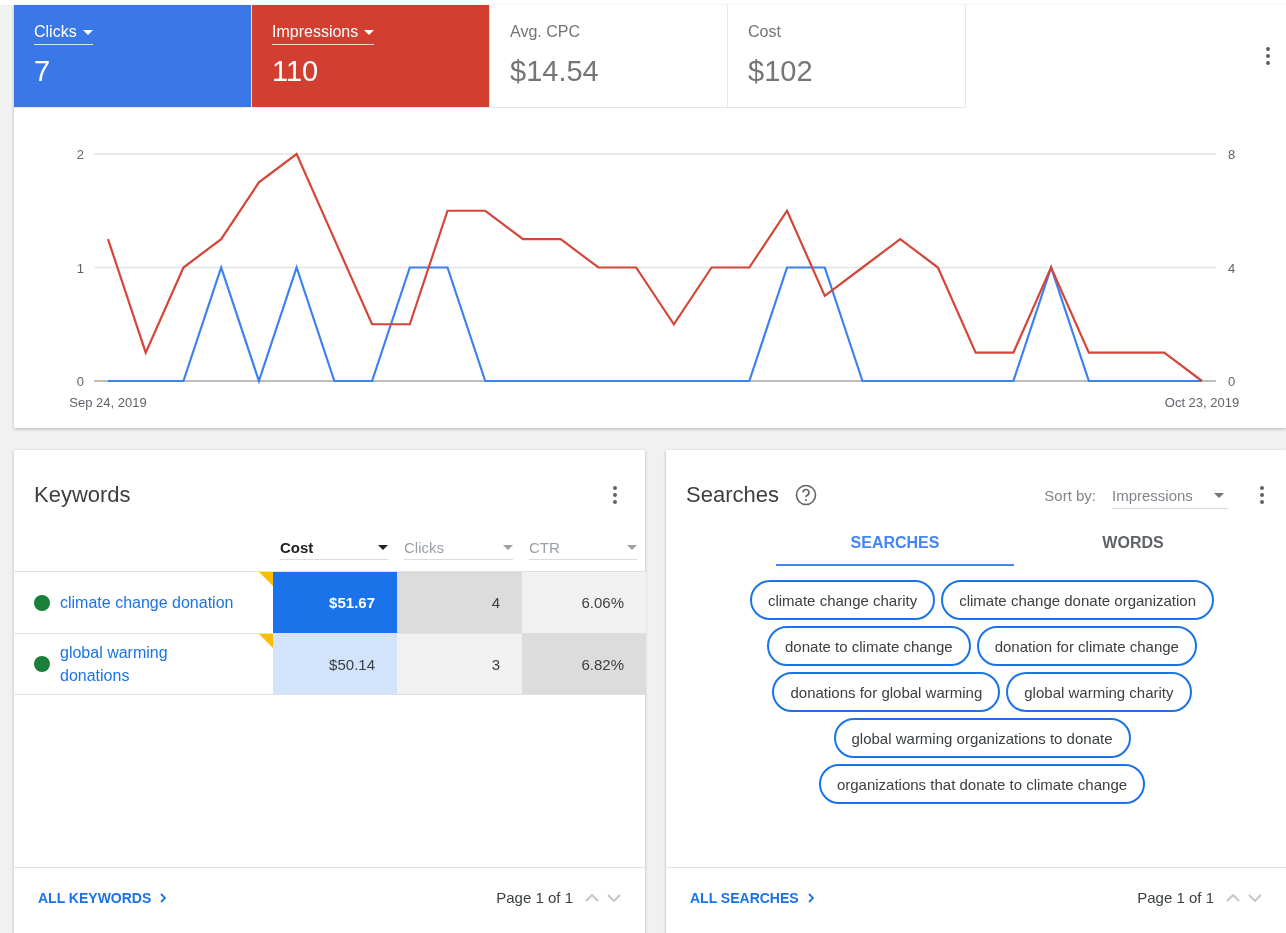 The height and width of the screenshot is (933, 1286). I want to click on keyword-link: global warming donations, so click(130, 664).